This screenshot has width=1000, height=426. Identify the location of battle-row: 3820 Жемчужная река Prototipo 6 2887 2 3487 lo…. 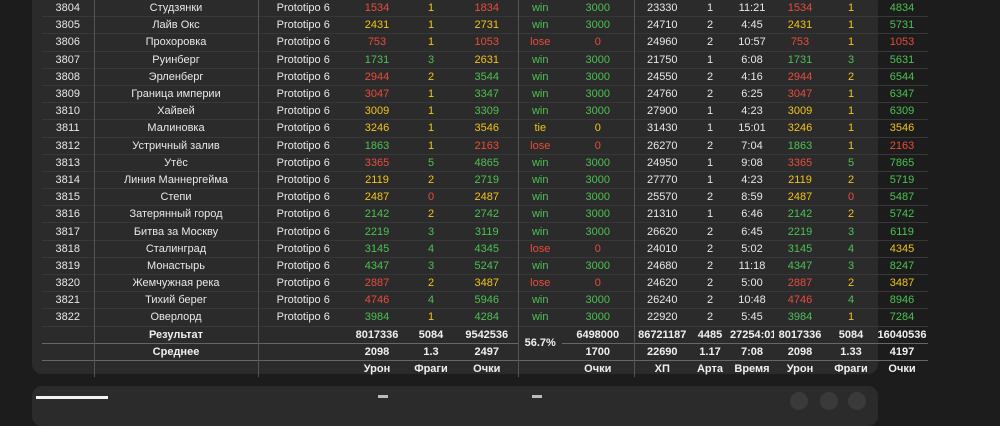
(485, 283).